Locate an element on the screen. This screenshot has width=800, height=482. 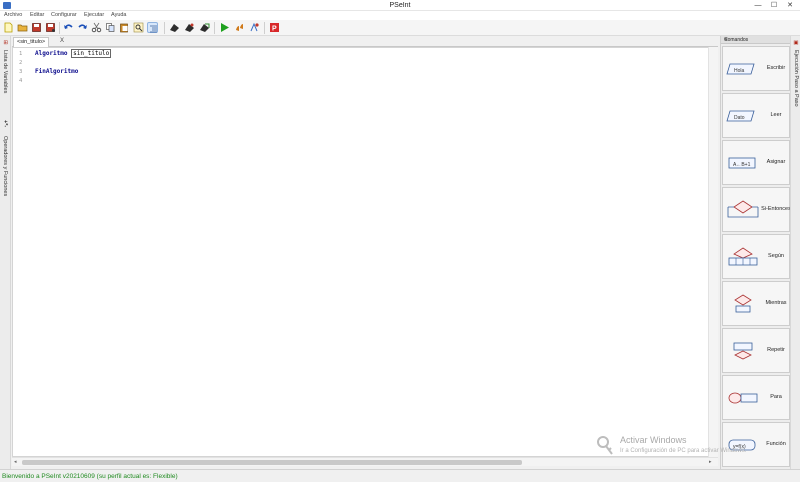
title-bar: PSeInt — ☐ ✕ is located at coordinates (400, 5).